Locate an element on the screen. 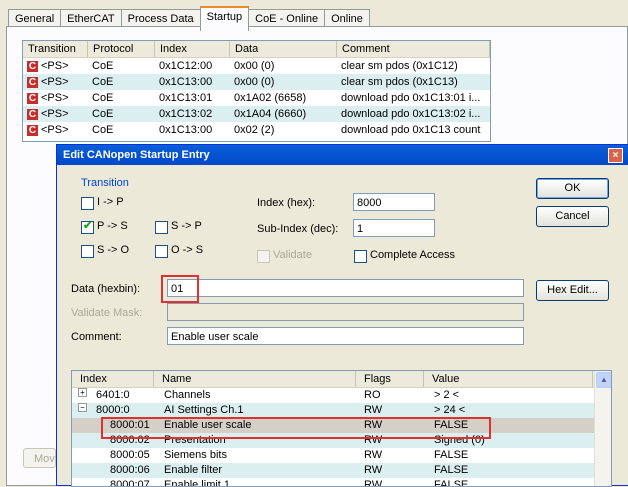 The width and height of the screenshot is (628, 487). checkbox-o-s-label: O -> S is located at coordinates (187, 250).